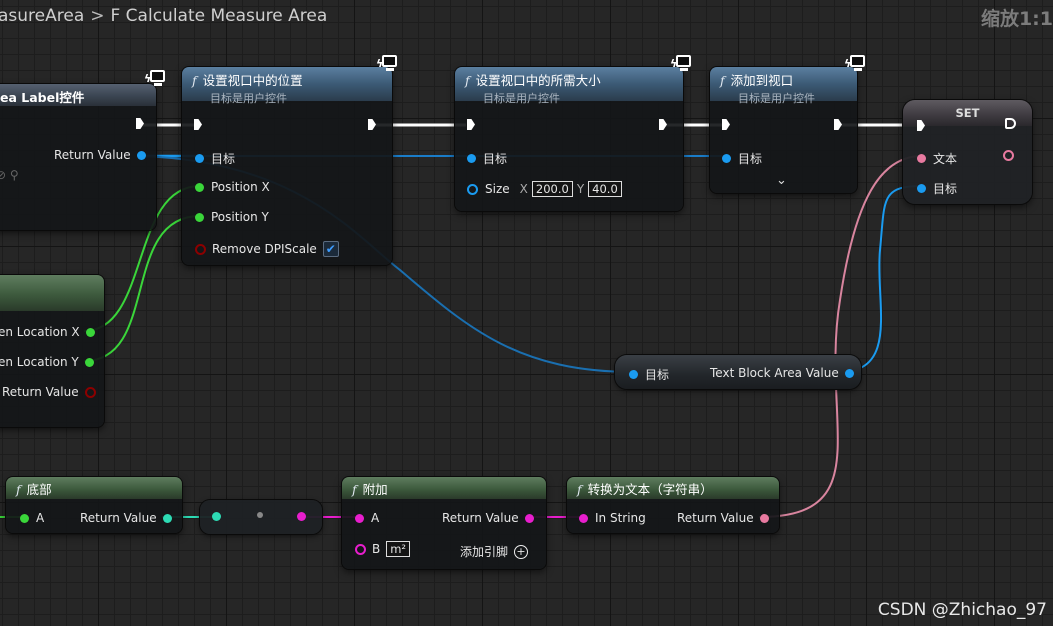 The height and width of the screenshot is (626, 1053). I want to click on breadcrumb-parent: asureArea, so click(42, 16).